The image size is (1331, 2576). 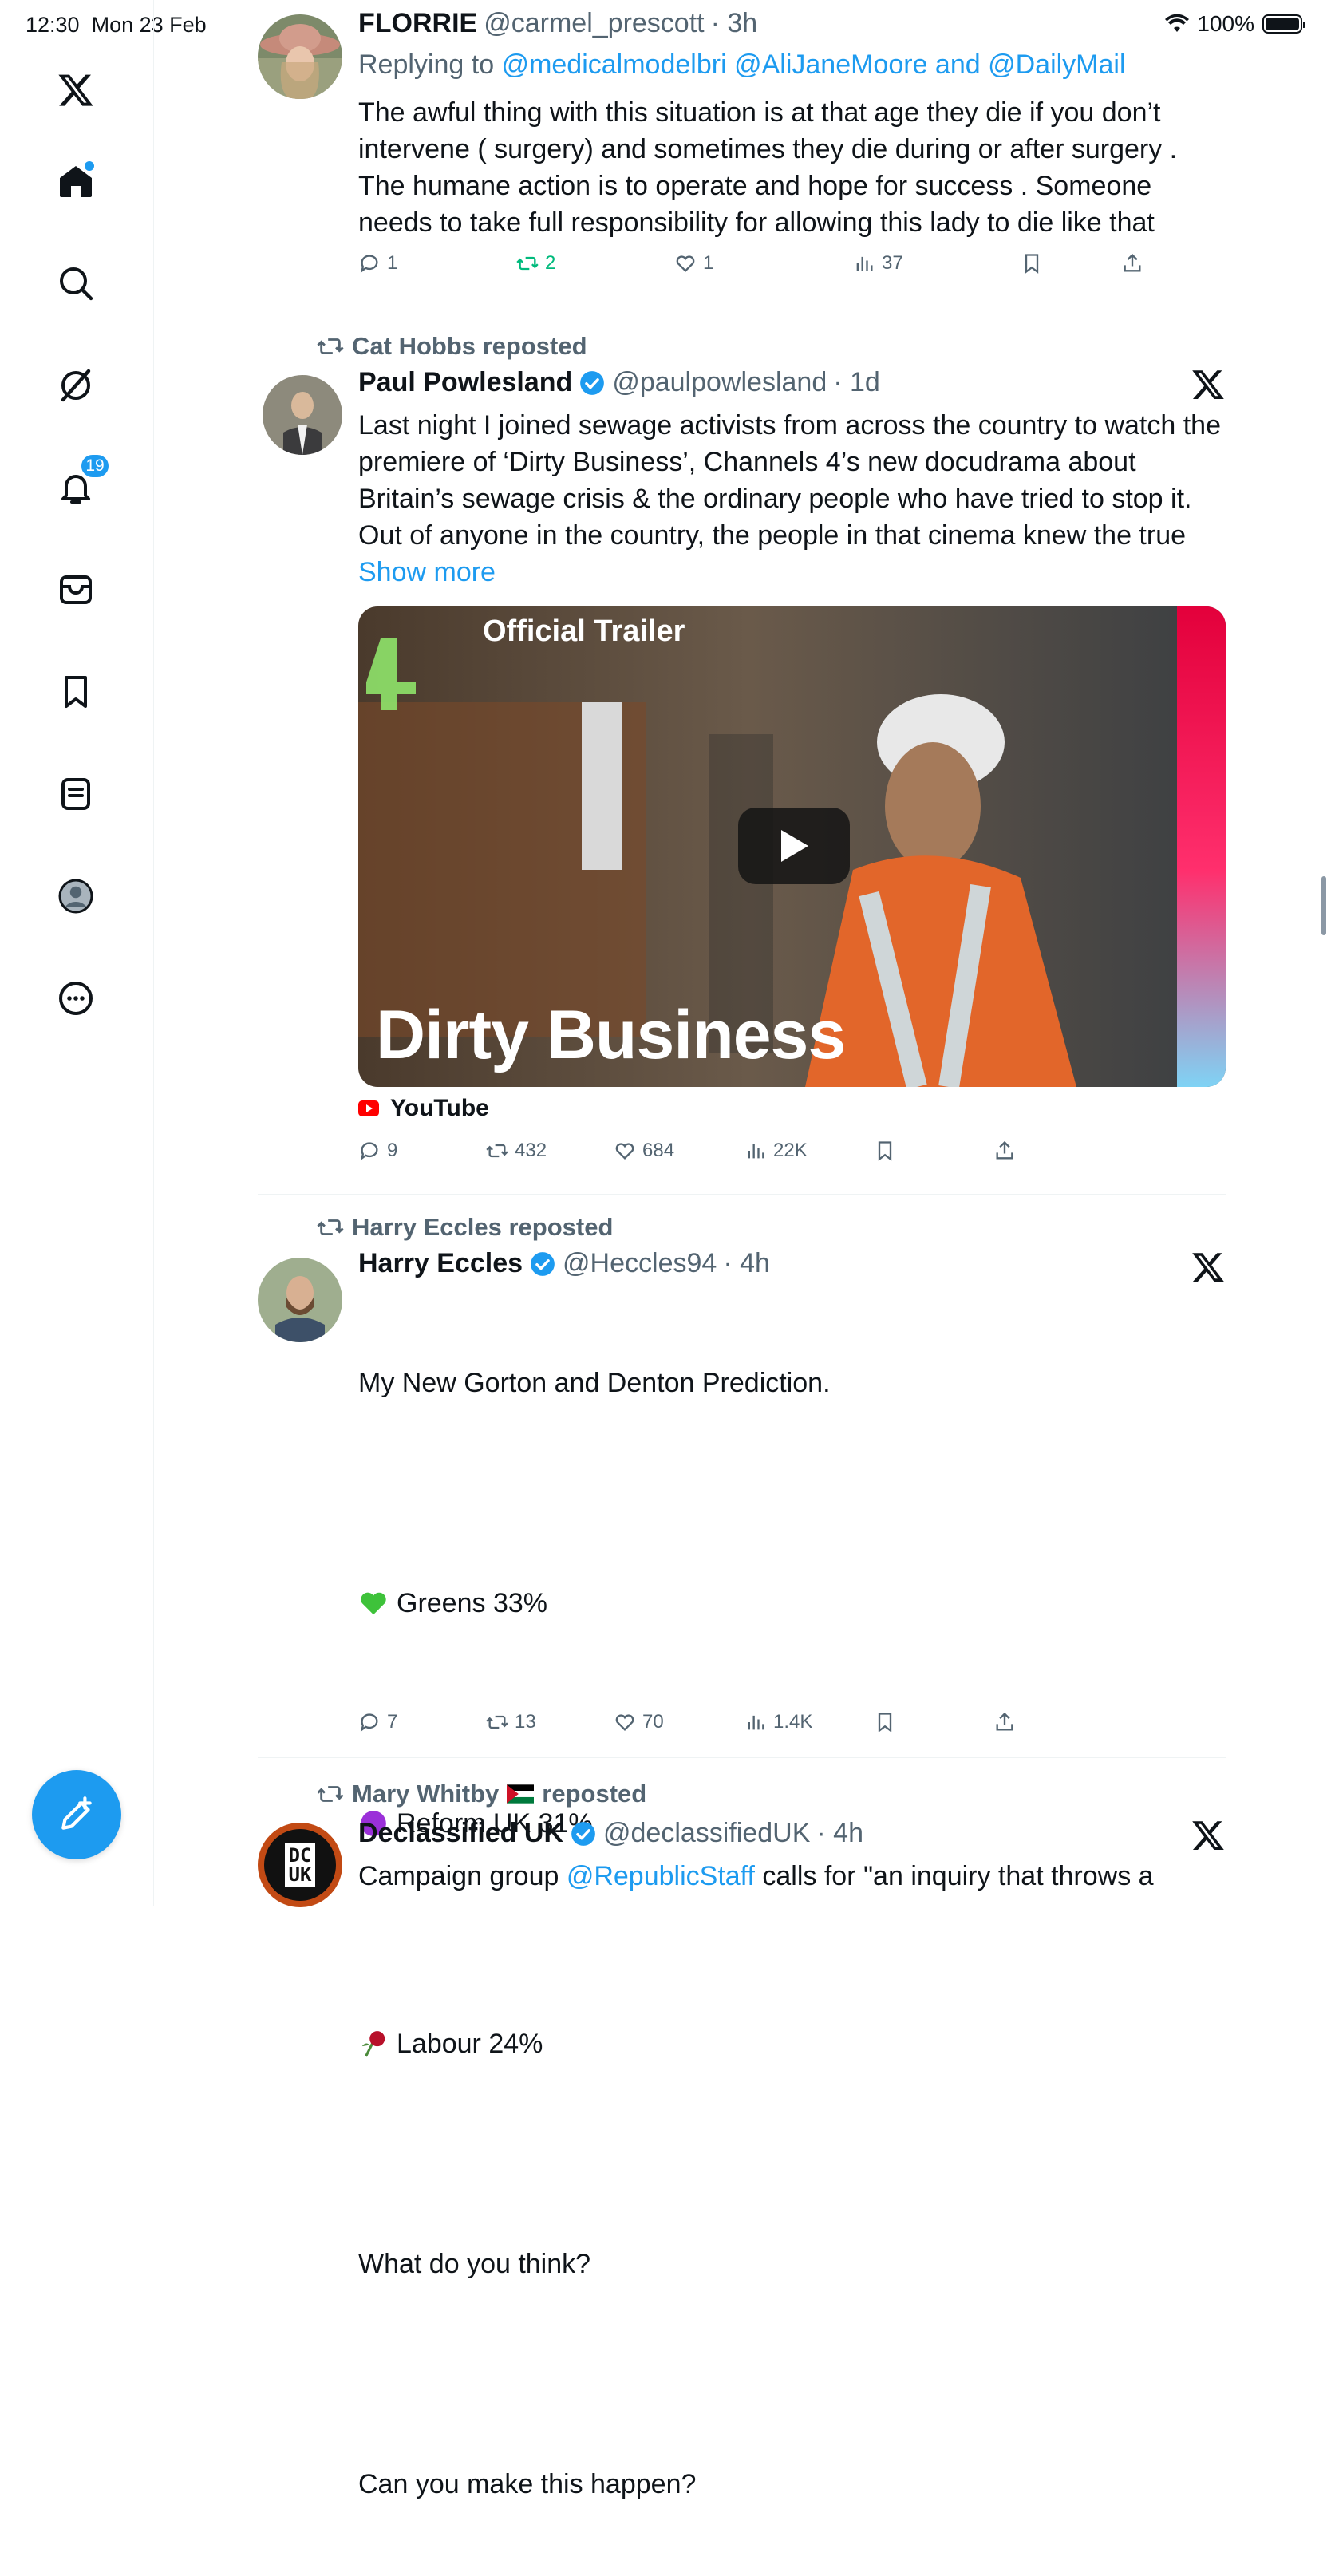 What do you see at coordinates (741, 1727) in the screenshot?
I see `tweet-actions: 7 13 70 1.4K` at bounding box center [741, 1727].